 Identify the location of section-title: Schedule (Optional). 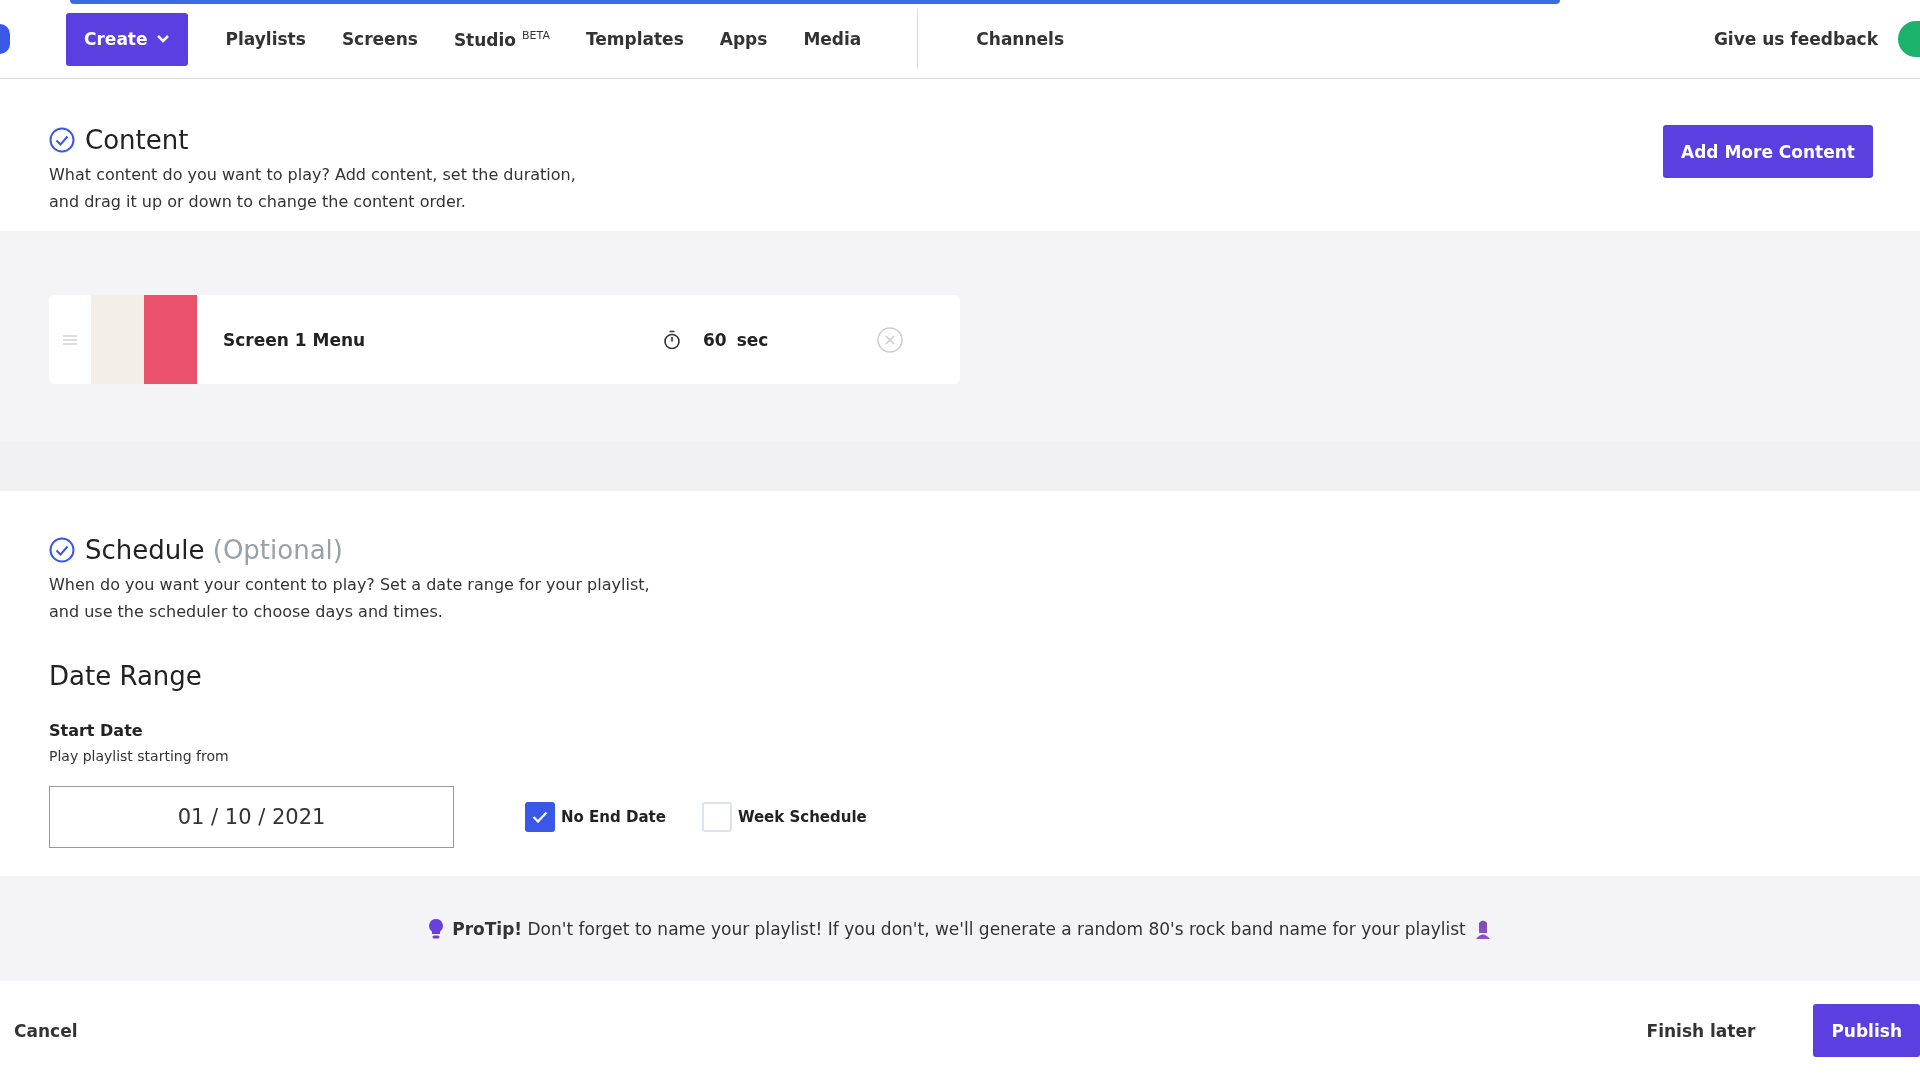
(214, 550).